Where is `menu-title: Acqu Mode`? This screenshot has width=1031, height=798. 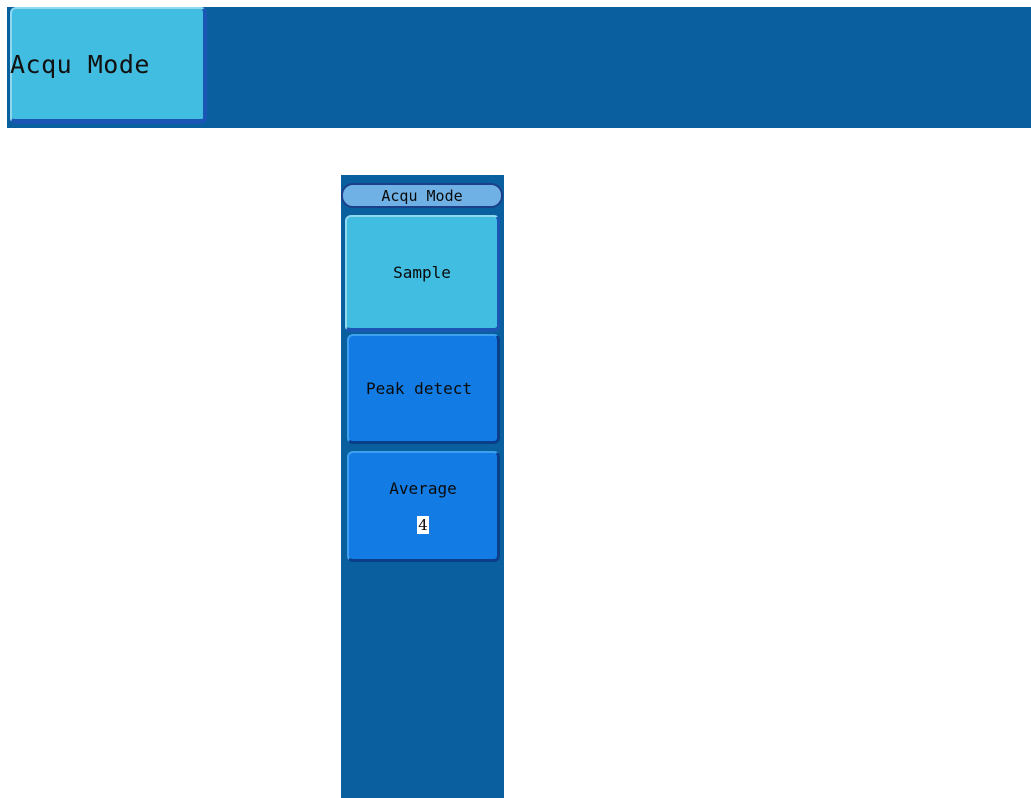 menu-title: Acqu Mode is located at coordinates (422, 195).